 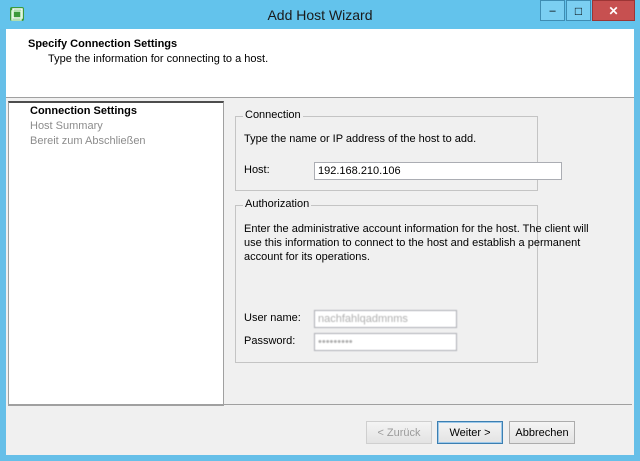 I want to click on step-ready-to-complete: Bereit zum Abschließen, so click(x=88, y=141).